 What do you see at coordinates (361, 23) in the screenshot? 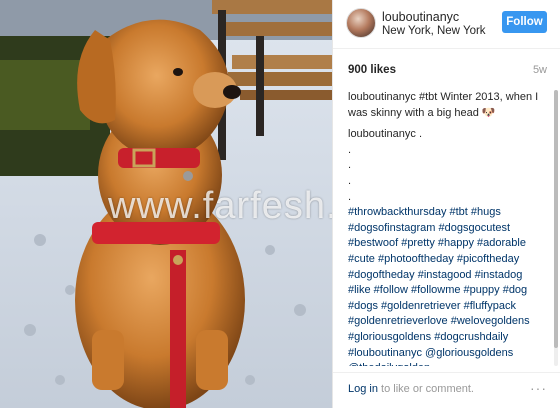
I see `avatar` at bounding box center [361, 23].